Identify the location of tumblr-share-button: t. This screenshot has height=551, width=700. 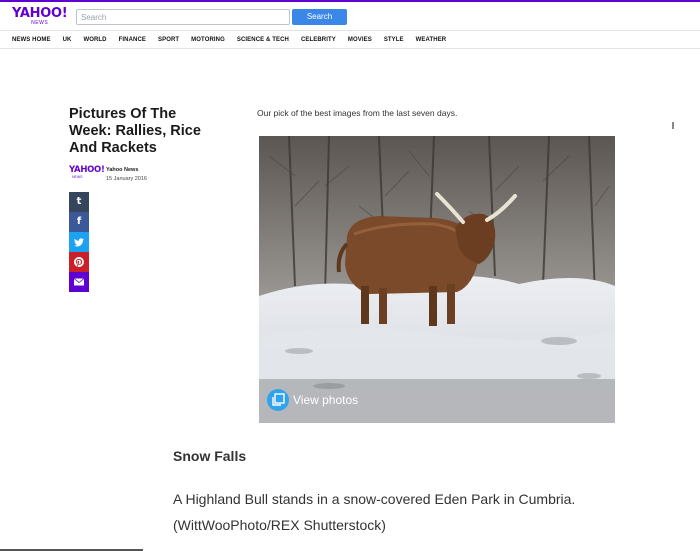
(79, 202).